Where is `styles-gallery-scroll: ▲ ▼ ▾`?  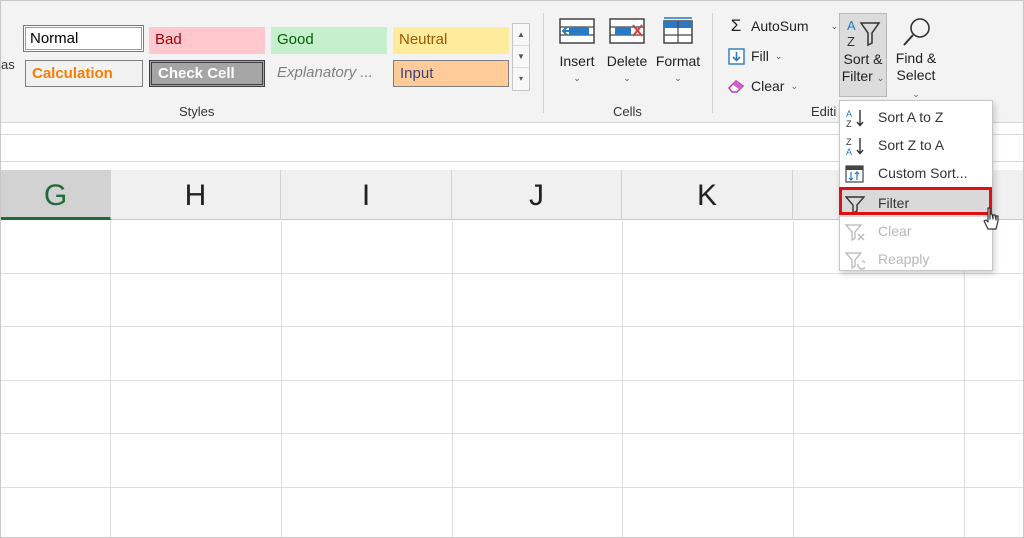
styles-gallery-scroll: ▲ ▼ ▾ is located at coordinates (521, 57).